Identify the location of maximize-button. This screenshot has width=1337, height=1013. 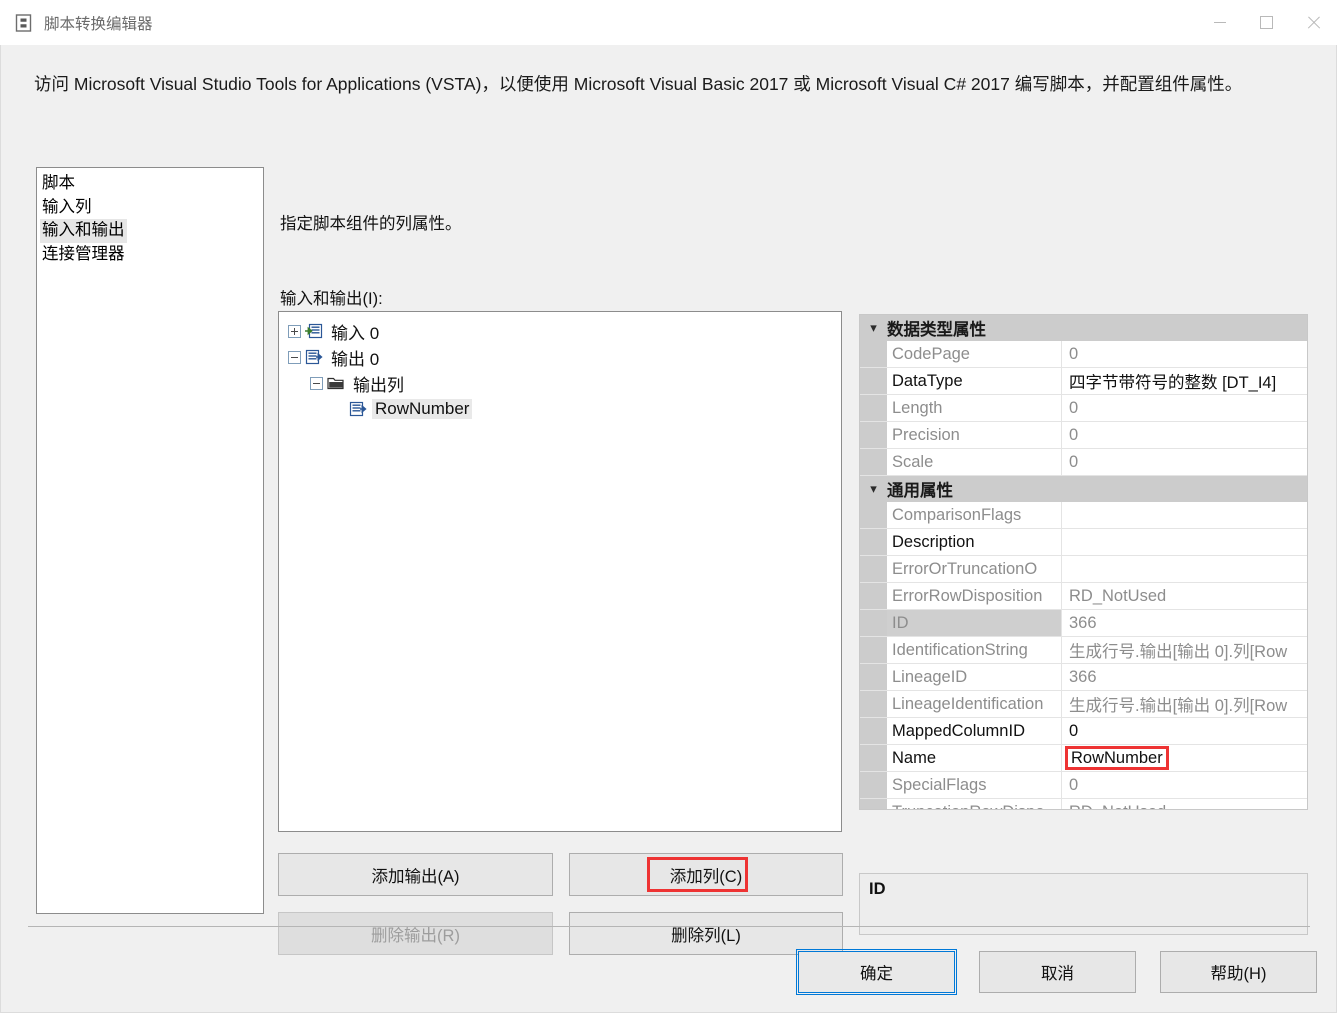
(1266, 22).